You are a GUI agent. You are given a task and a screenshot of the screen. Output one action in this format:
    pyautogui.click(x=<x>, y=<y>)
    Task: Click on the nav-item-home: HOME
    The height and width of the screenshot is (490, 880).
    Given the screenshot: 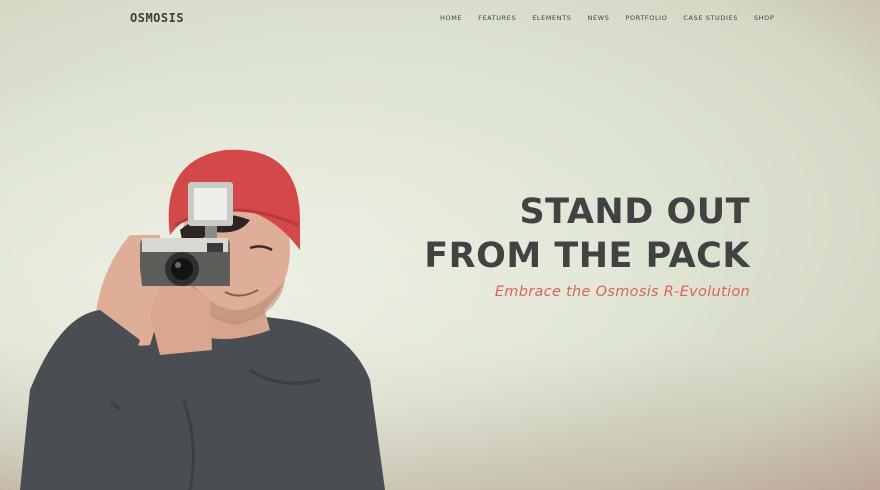 What is the action you would take?
    pyautogui.click(x=451, y=18)
    